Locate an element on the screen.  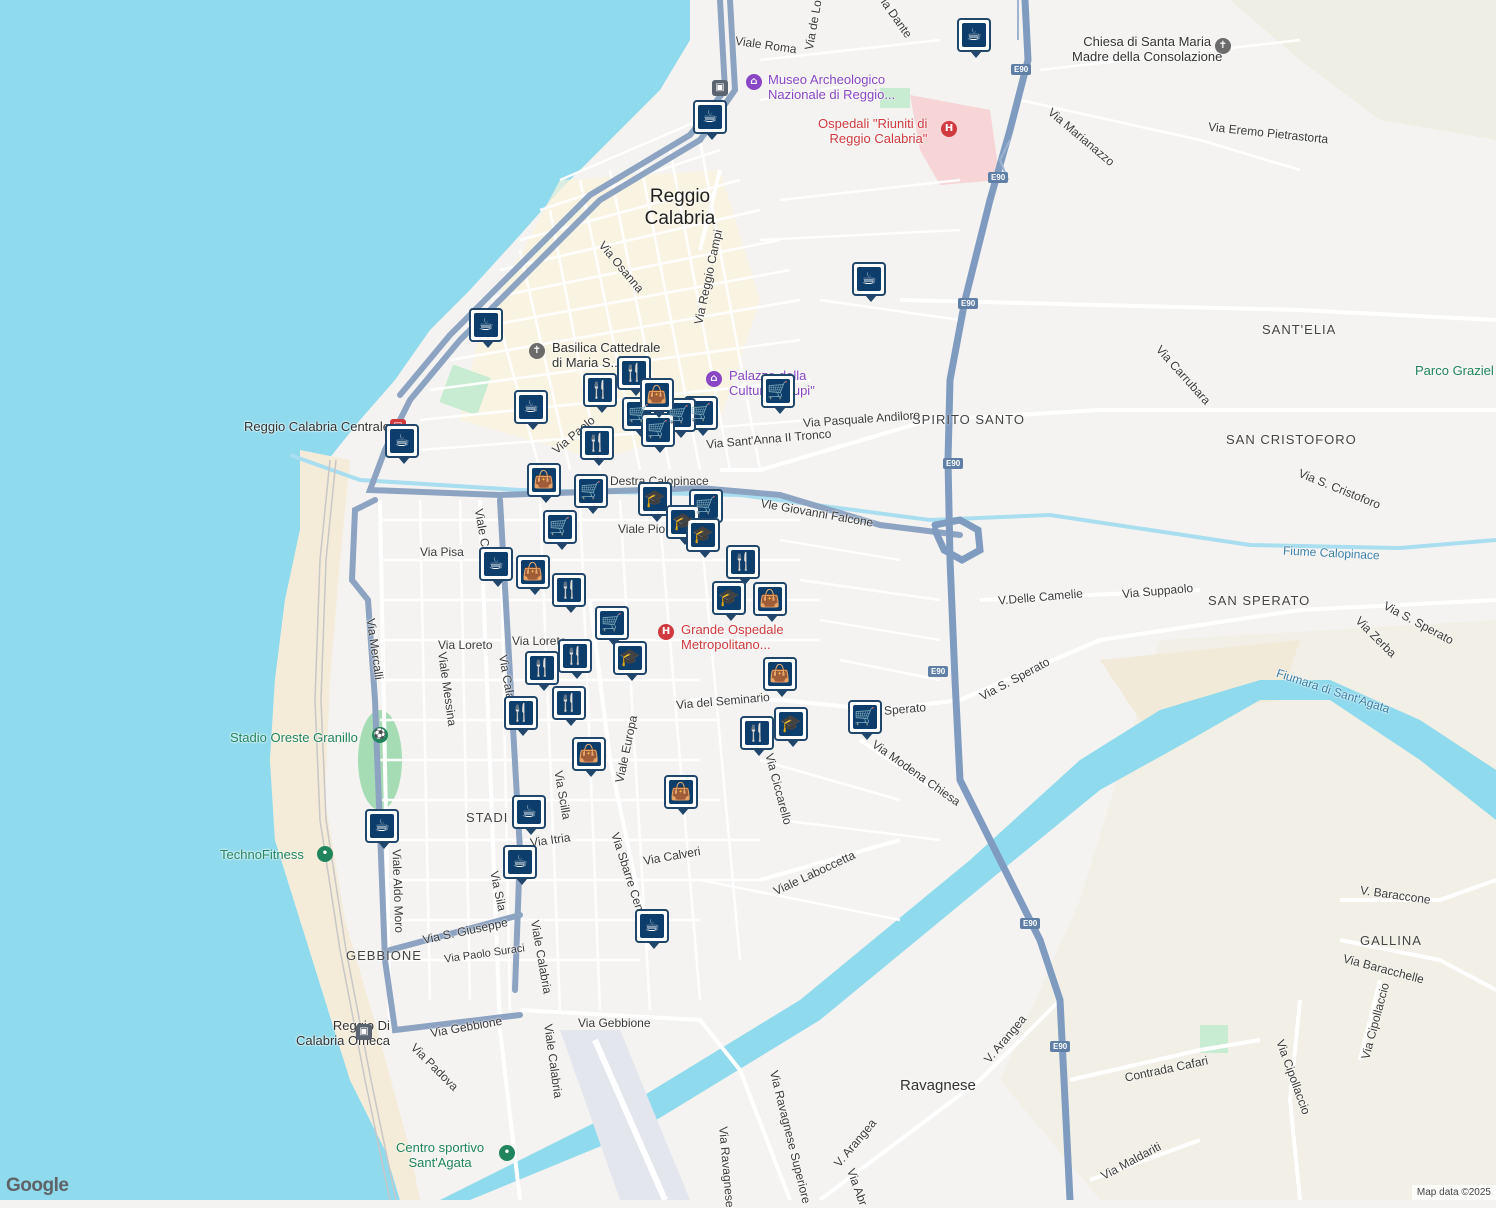
poi-centro-sportivo-label: Centro sportivo Sant'Agata is located at coordinates (440, 1155).